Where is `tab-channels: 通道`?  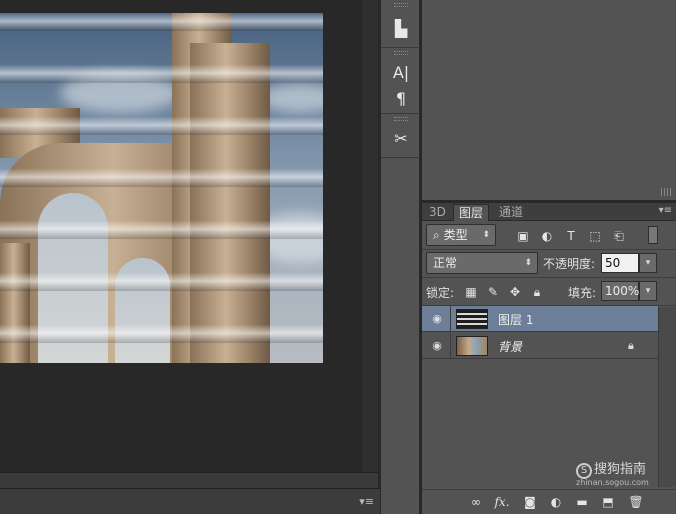 tab-channels: 通道 is located at coordinates (511, 212).